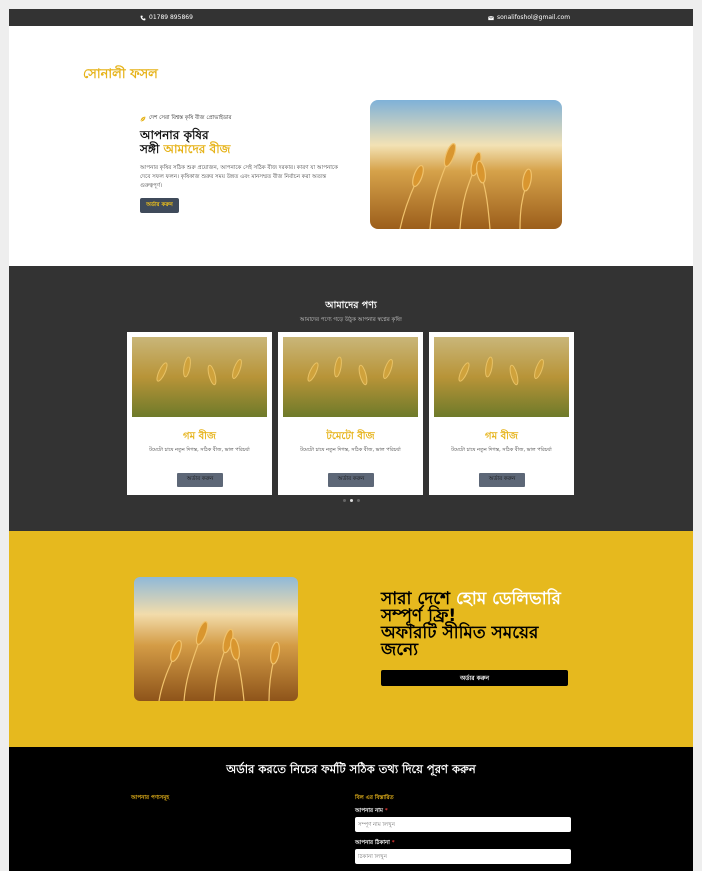 This screenshot has height=871, width=702. What do you see at coordinates (350, 436) in the screenshot?
I see `product-name: টমেটো বীজ` at bounding box center [350, 436].